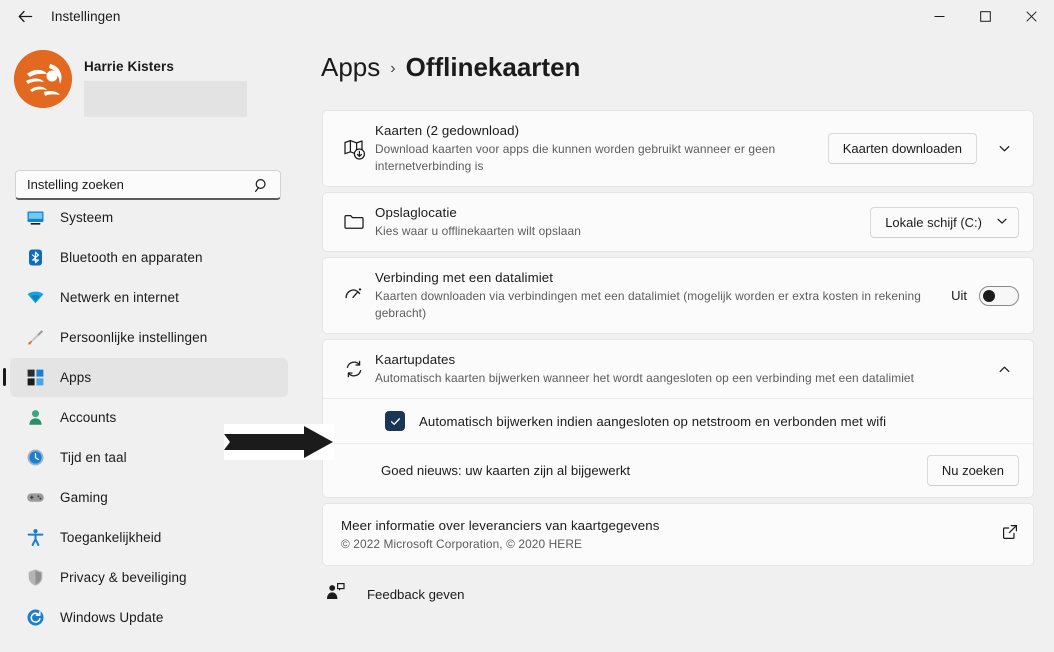  I want to click on search-placeholder: Instelling zoeken, so click(75, 184).